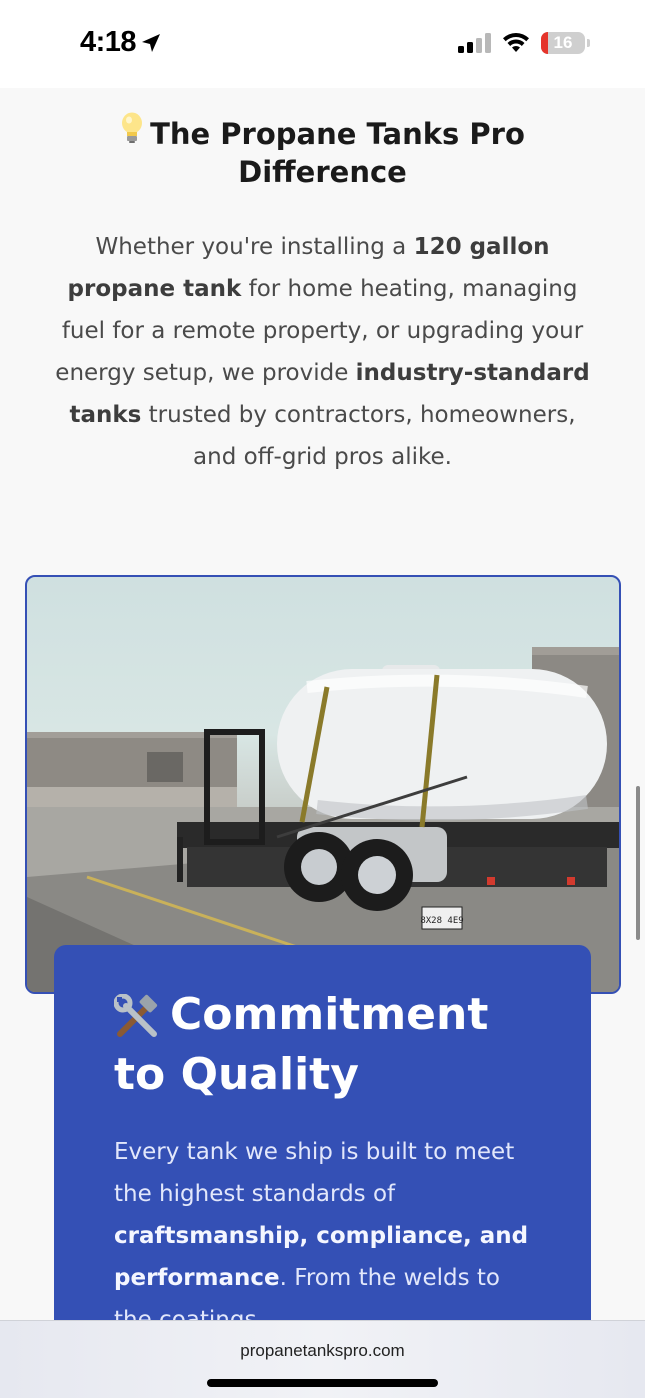  What do you see at coordinates (322, 44) in the screenshot?
I see `status-bar: 4:18 16` at bounding box center [322, 44].